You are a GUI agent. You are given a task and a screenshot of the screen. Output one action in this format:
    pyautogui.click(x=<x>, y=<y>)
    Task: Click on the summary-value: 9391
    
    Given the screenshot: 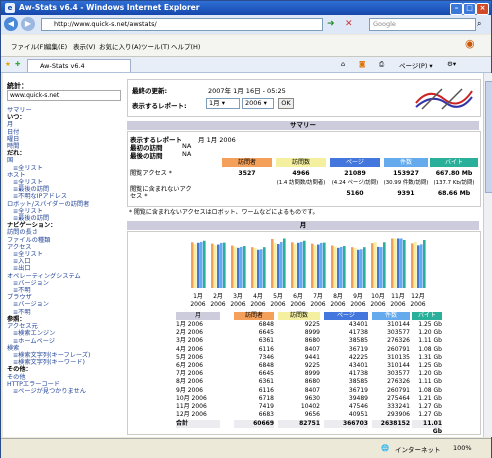 What is the action you would take?
    pyautogui.click(x=406, y=193)
    